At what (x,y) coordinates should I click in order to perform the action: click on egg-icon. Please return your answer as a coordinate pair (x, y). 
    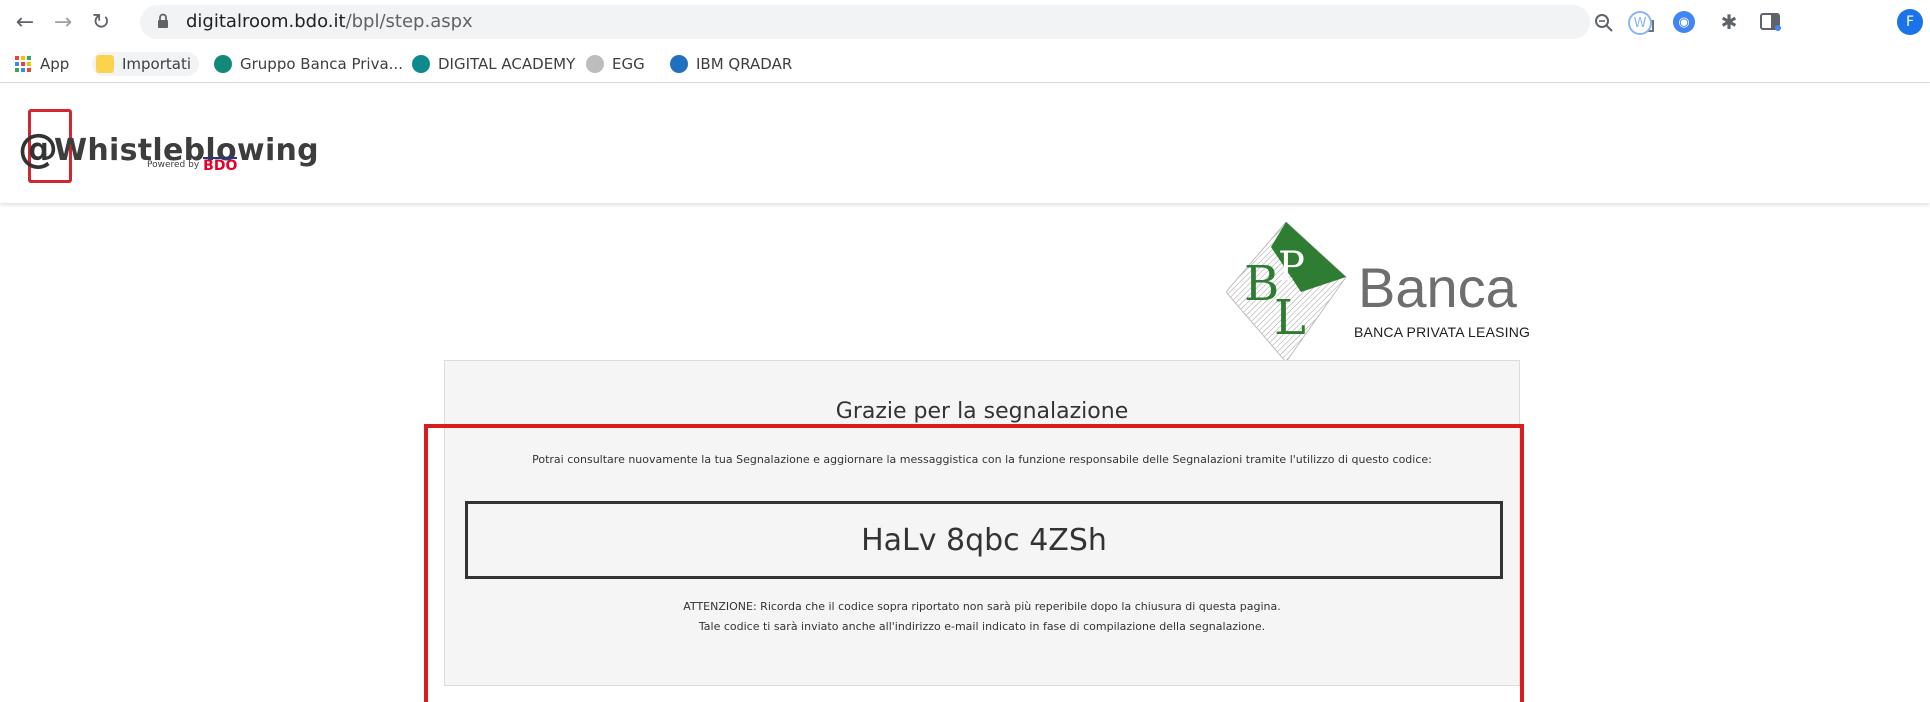
    Looking at the image, I should click on (595, 64).